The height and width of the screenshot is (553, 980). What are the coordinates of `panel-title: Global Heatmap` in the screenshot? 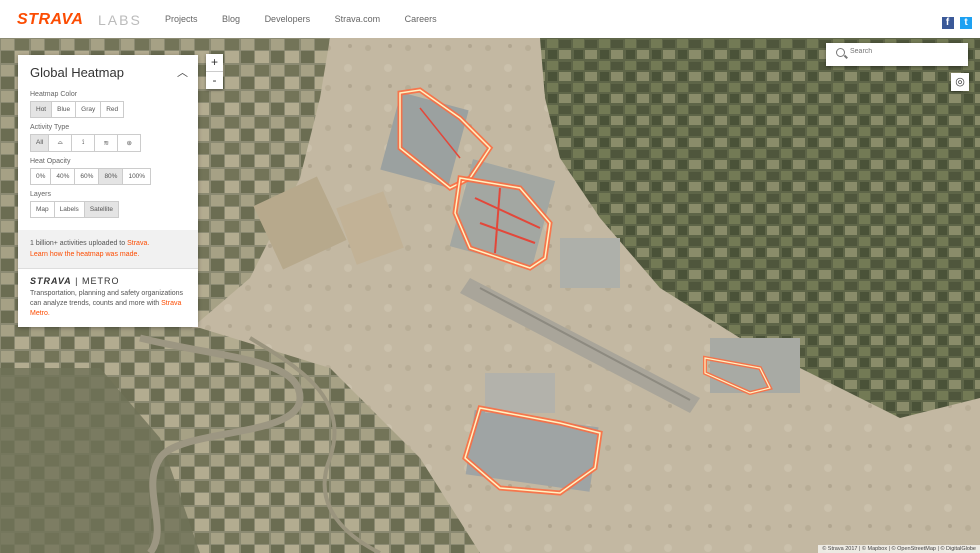 It's located at (77, 72).